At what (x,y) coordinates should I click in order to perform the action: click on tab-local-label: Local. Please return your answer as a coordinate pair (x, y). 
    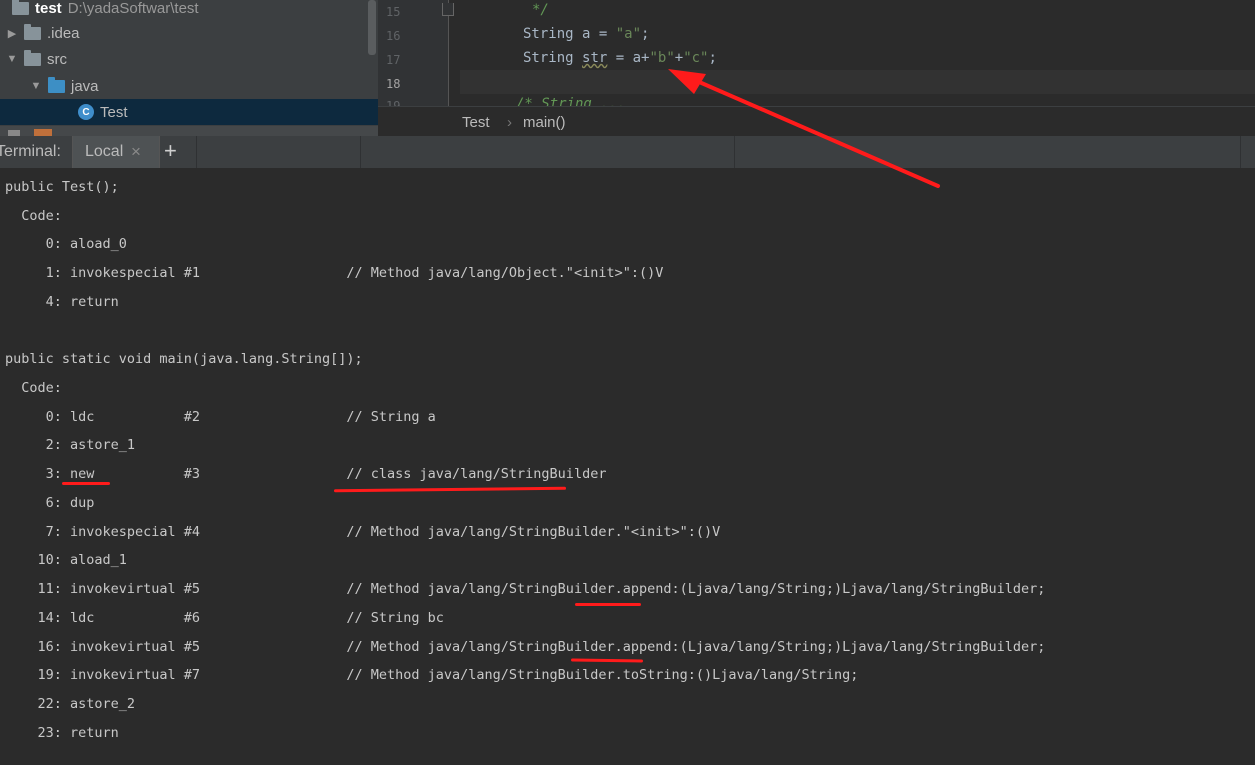
    Looking at the image, I should click on (104, 151).